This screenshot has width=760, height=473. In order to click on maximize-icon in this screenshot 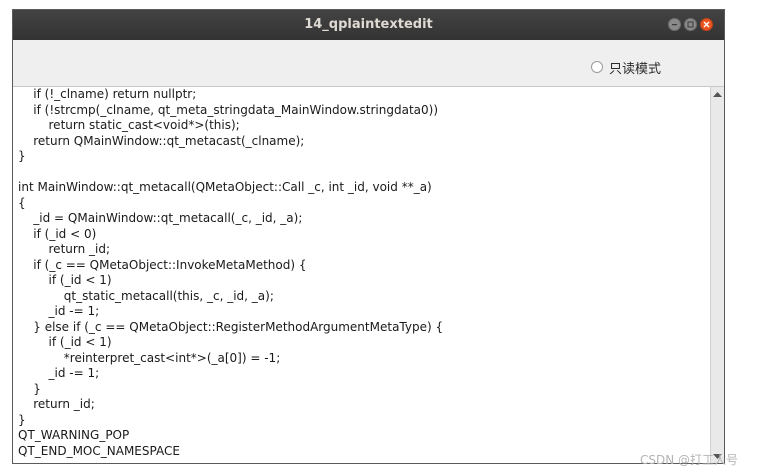, I will do `click(690, 24)`.